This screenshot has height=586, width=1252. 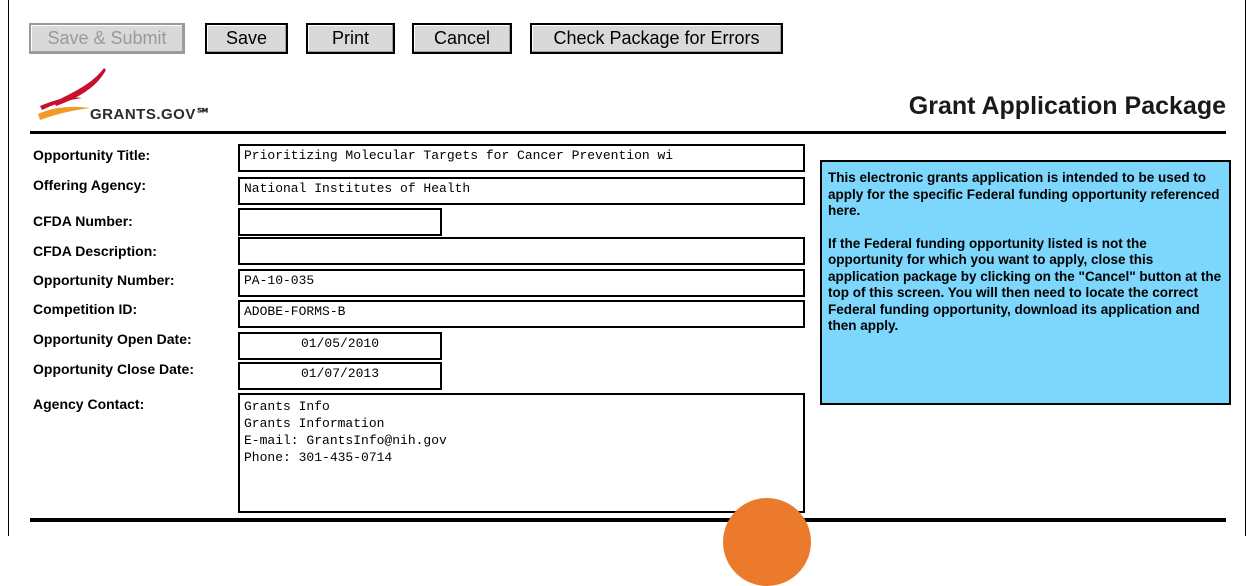 What do you see at coordinates (83, 221) in the screenshot?
I see `label-cfda-number: CFDA Number:` at bounding box center [83, 221].